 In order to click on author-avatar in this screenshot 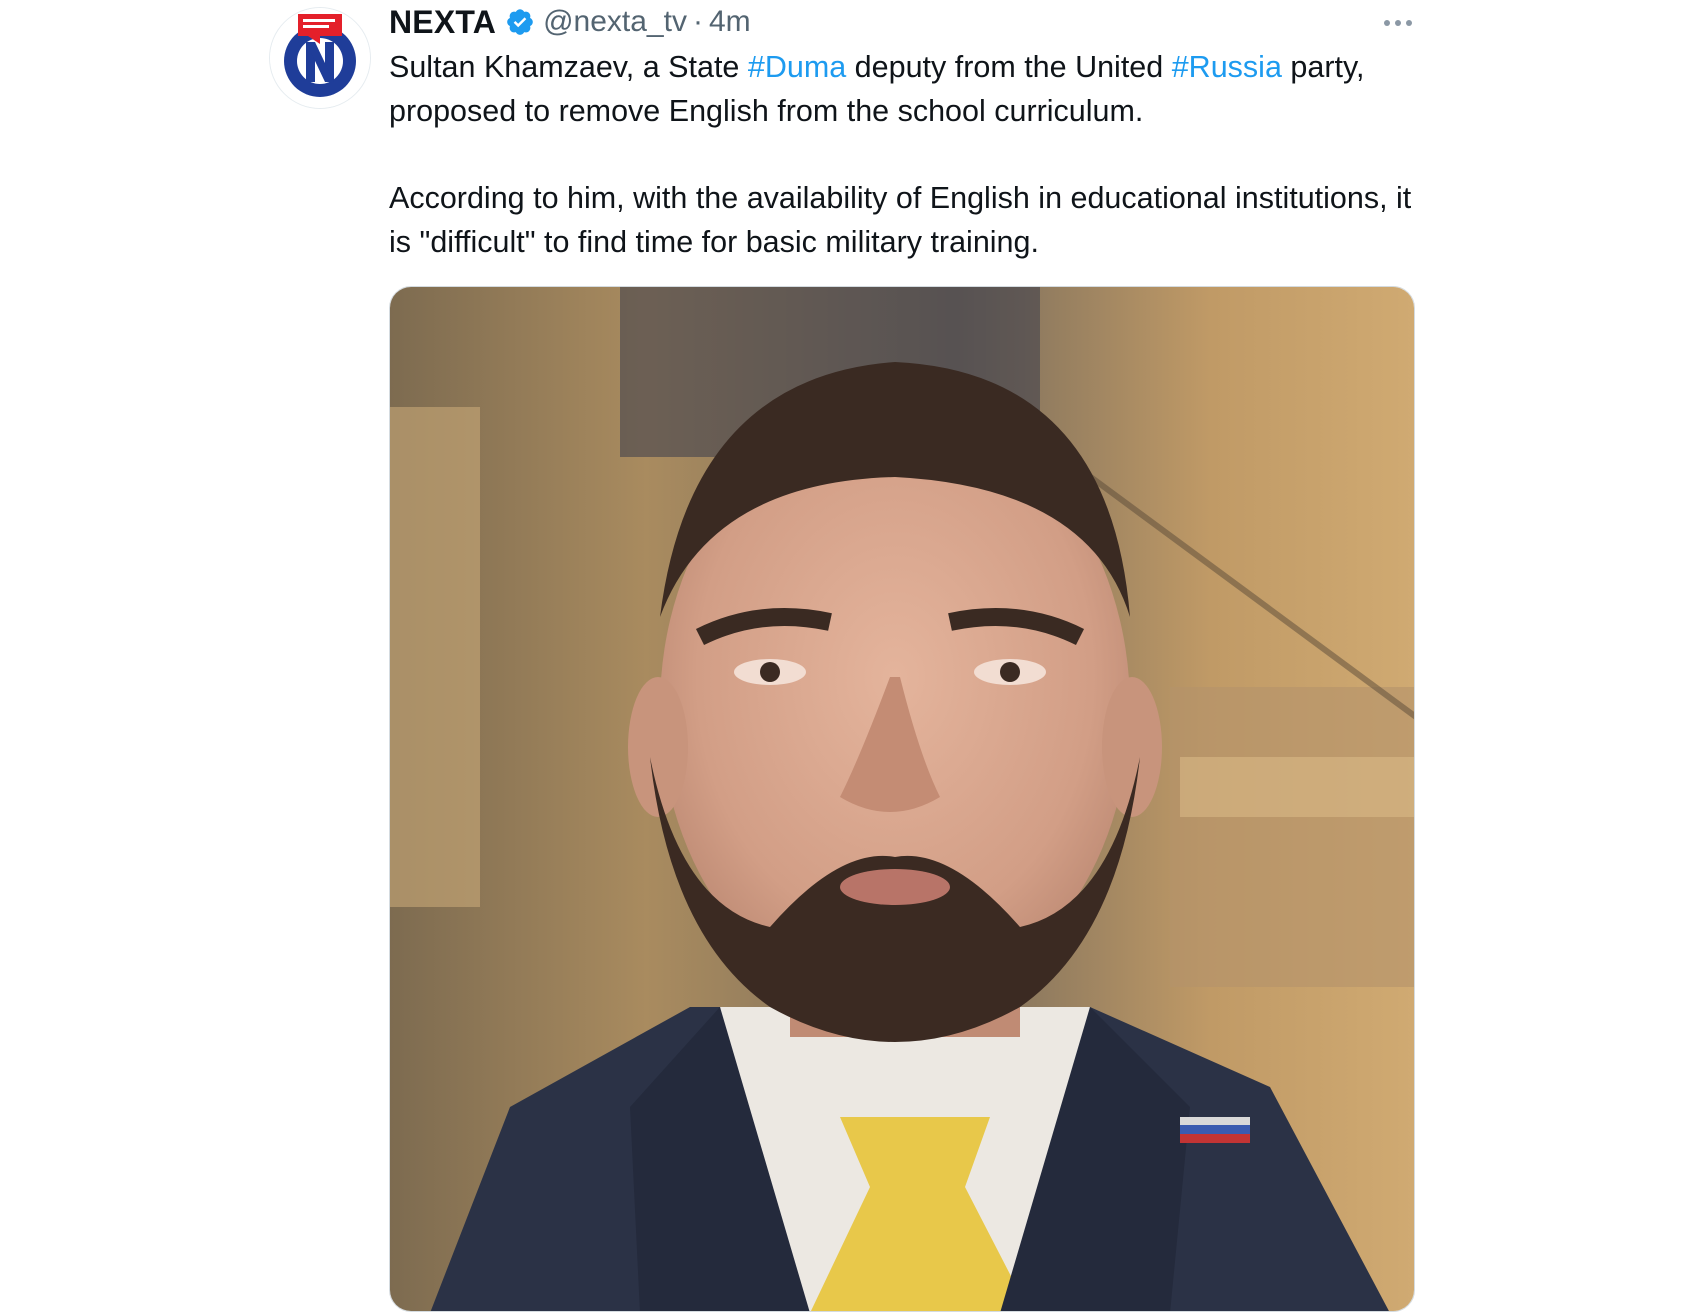, I will do `click(320, 58)`.